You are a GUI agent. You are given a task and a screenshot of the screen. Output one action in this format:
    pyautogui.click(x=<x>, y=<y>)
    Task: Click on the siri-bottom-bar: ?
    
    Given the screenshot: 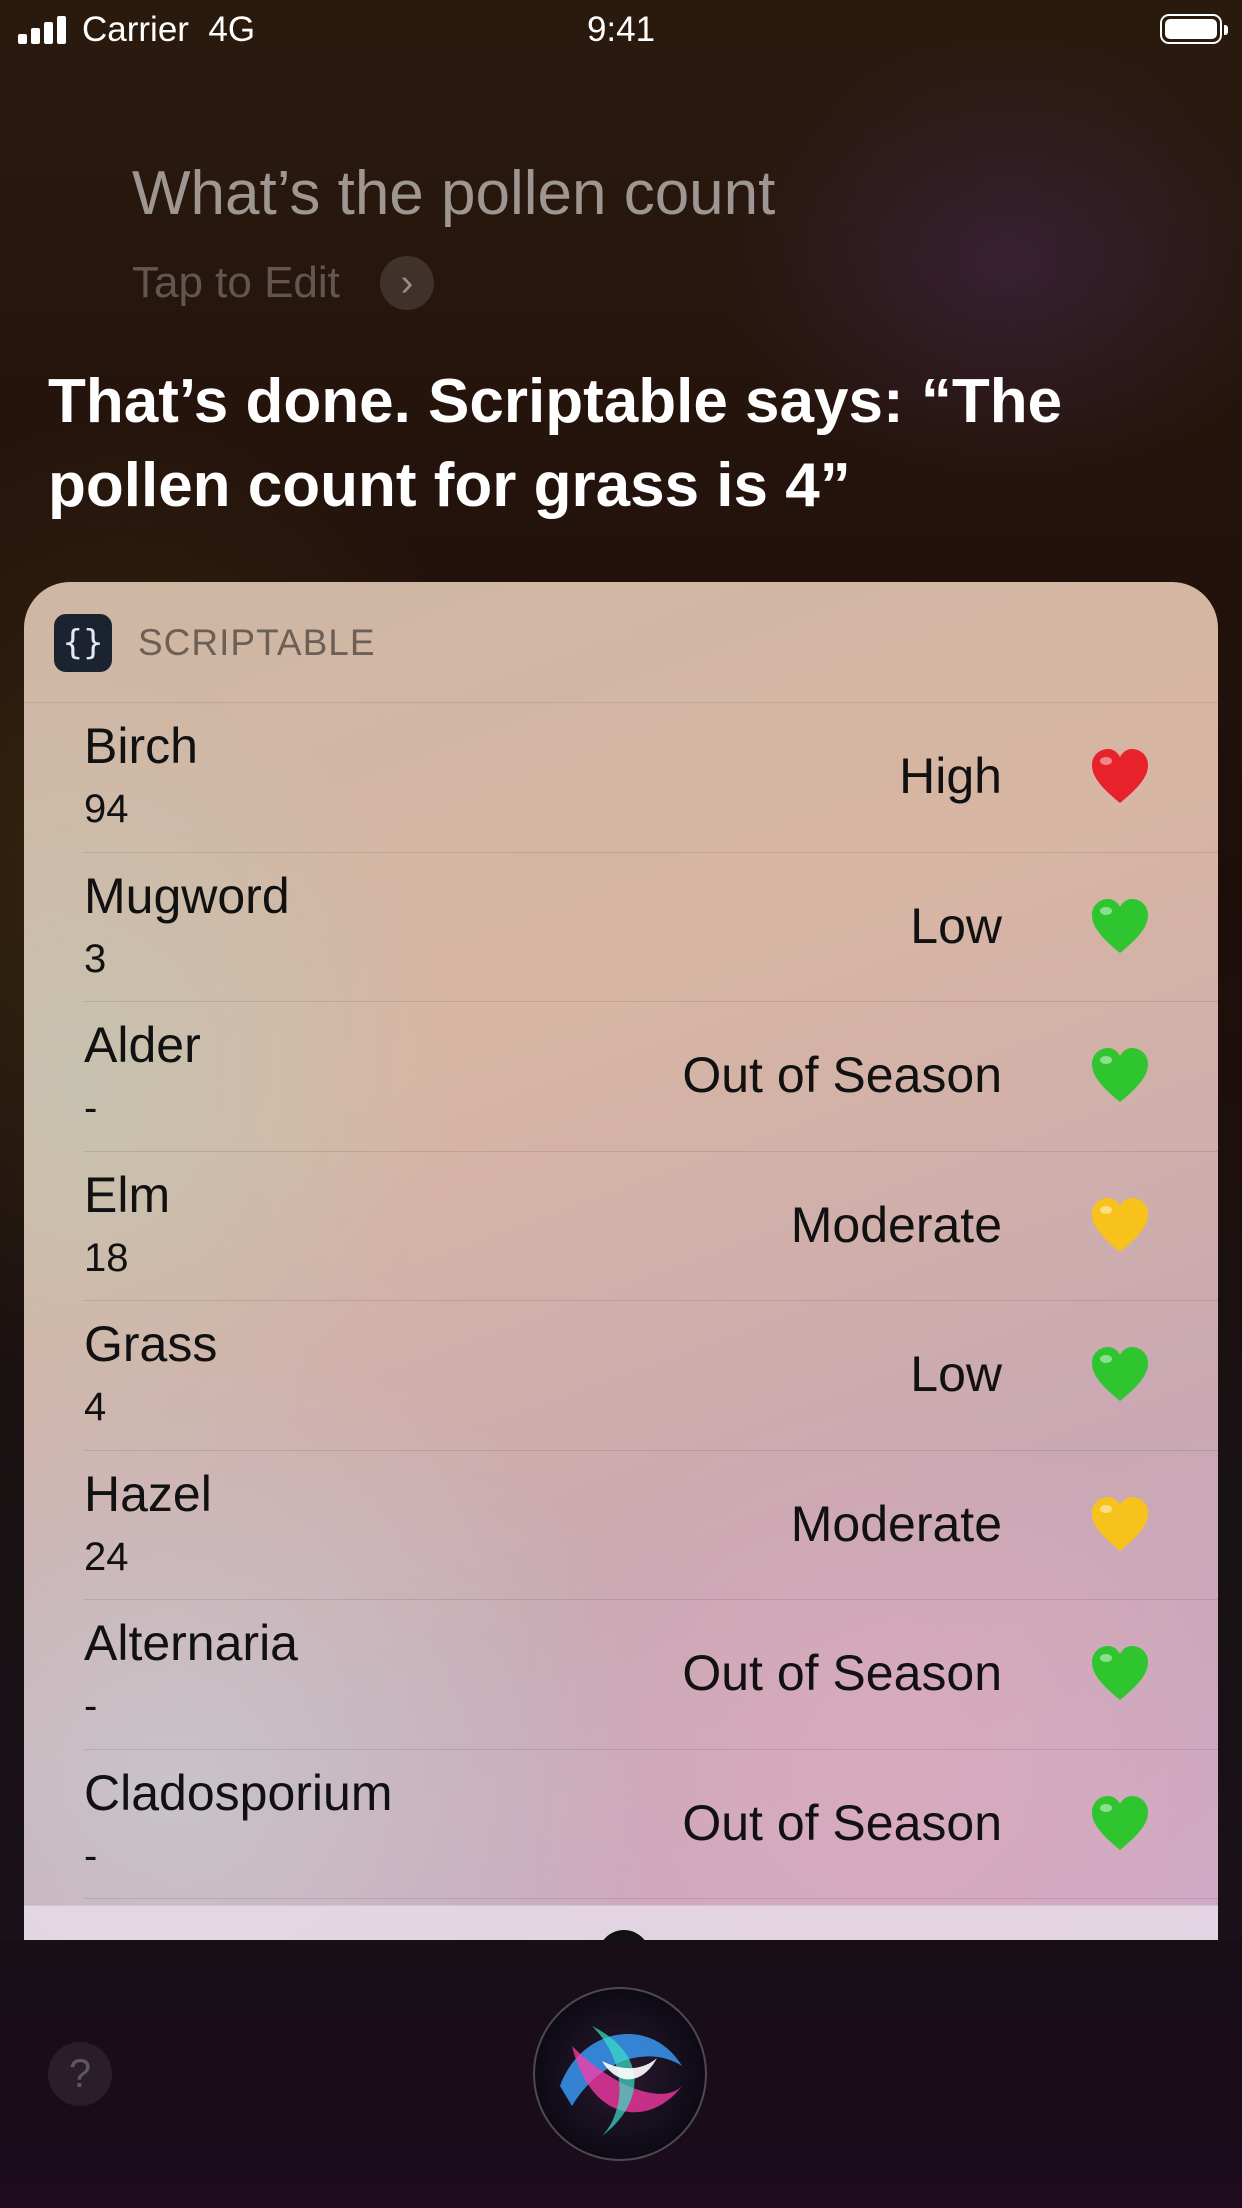 What is the action you would take?
    pyautogui.click(x=621, y=2074)
    